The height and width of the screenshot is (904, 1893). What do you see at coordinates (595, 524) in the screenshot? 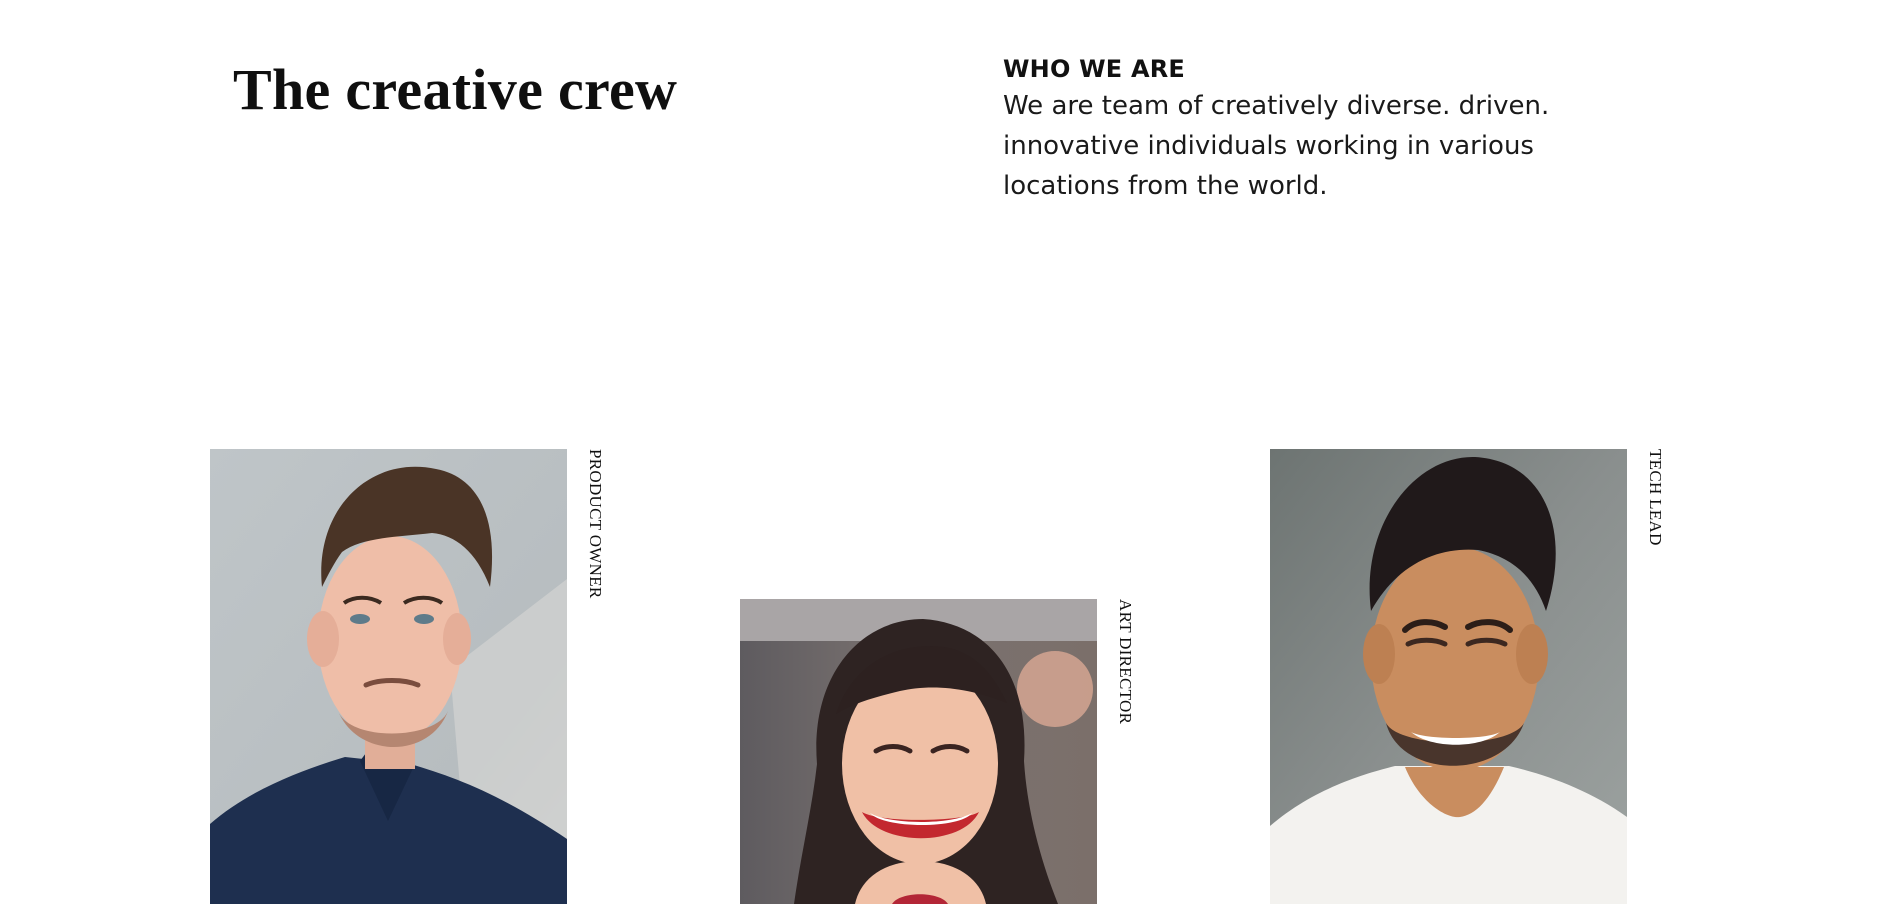
I see `team-member-role: PRODUCT OWNER` at bounding box center [595, 524].